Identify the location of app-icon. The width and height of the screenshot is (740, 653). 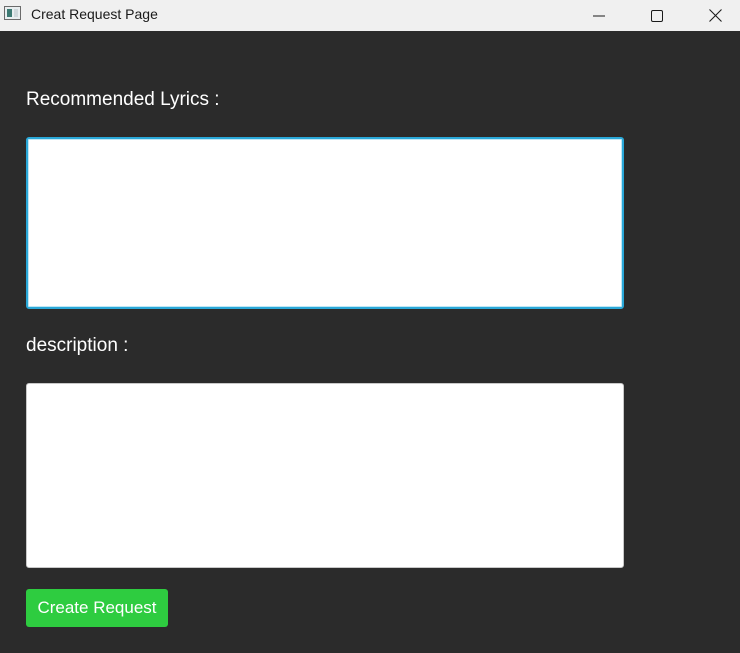
(12, 13).